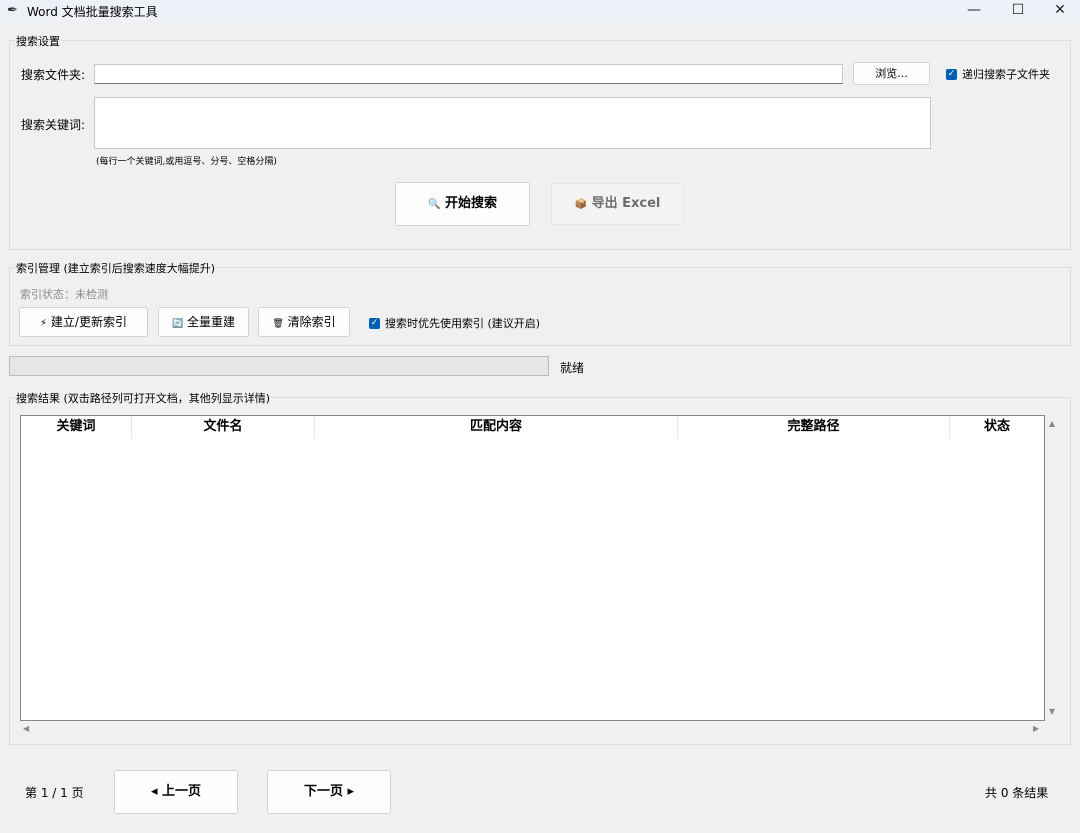  Describe the element at coordinates (92, 12) in the screenshot. I see `window-title: Word 文档批量搜索工具` at that location.